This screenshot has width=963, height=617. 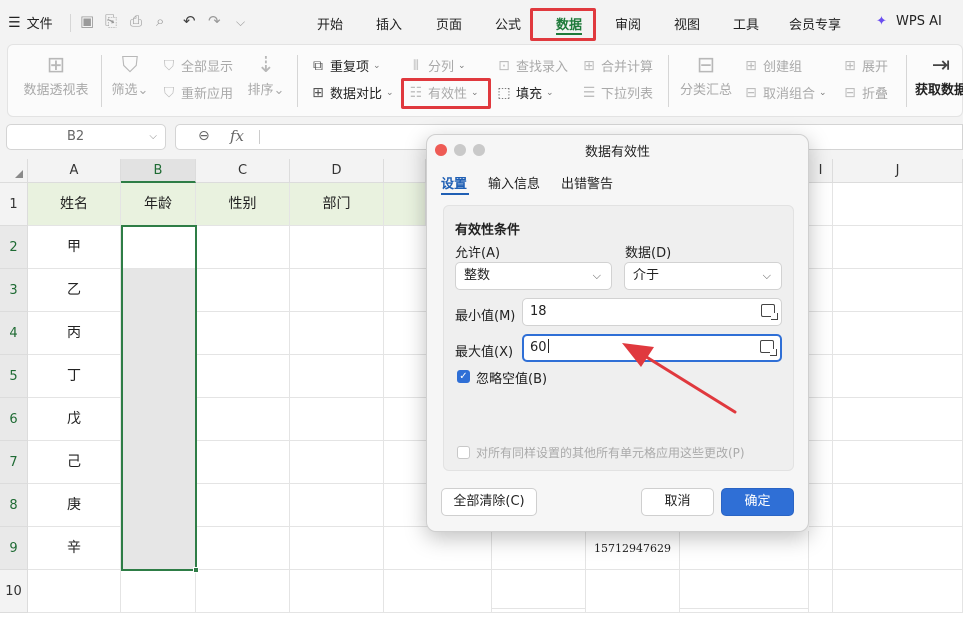 What do you see at coordinates (337, 419) in the screenshot?
I see `column-d-cells` at bounding box center [337, 419].